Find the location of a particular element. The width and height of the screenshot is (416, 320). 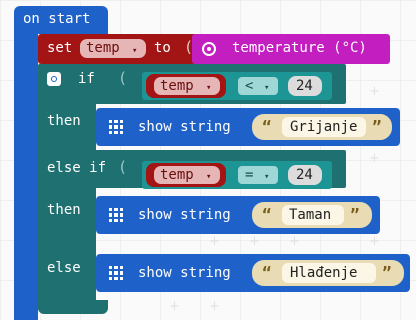

set-variable-block: set temp ▾ to ( is located at coordinates (122, 49).